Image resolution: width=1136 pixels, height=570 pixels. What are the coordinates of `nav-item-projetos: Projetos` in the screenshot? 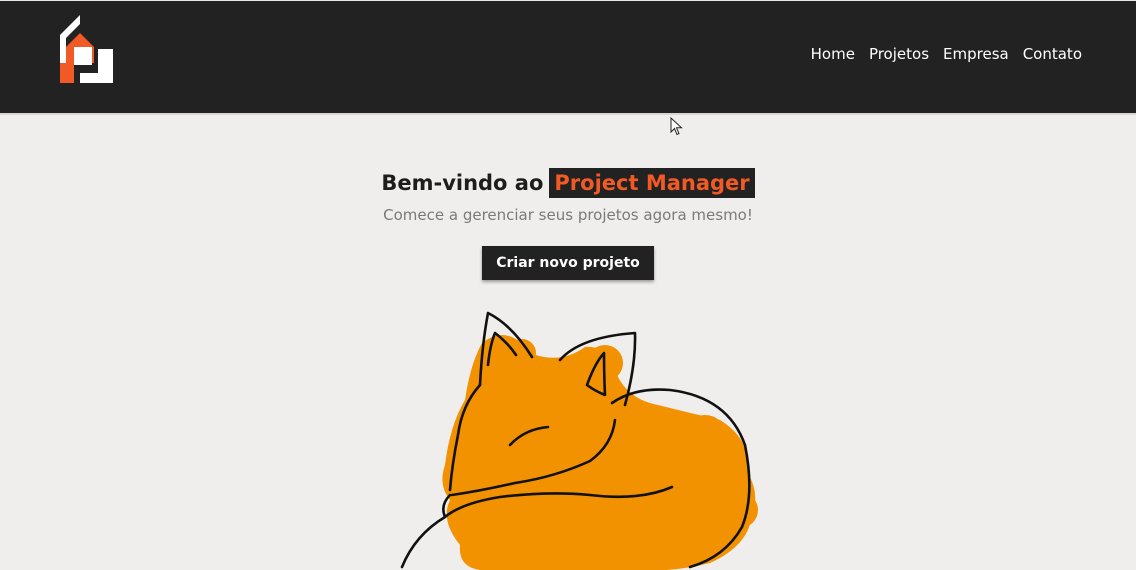 It's located at (899, 53).